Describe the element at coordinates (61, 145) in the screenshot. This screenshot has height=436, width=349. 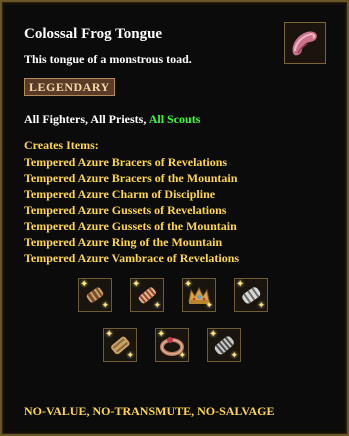
I see `creates-heading: Creates Items:` at that location.